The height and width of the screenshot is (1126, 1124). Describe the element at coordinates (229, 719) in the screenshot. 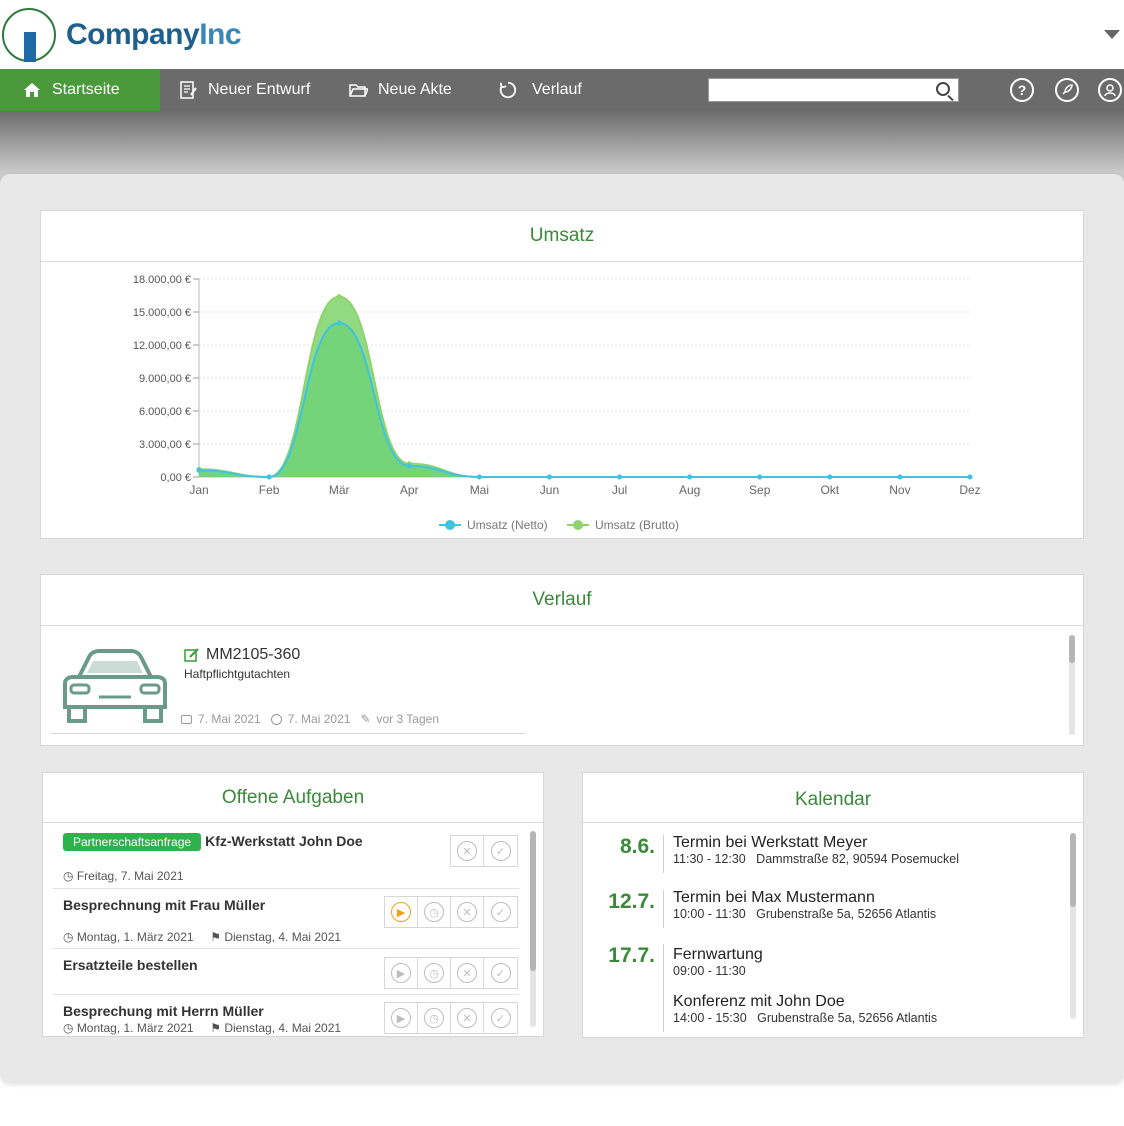

I see `verlauf-created-date: 7. Mai 2021` at that location.